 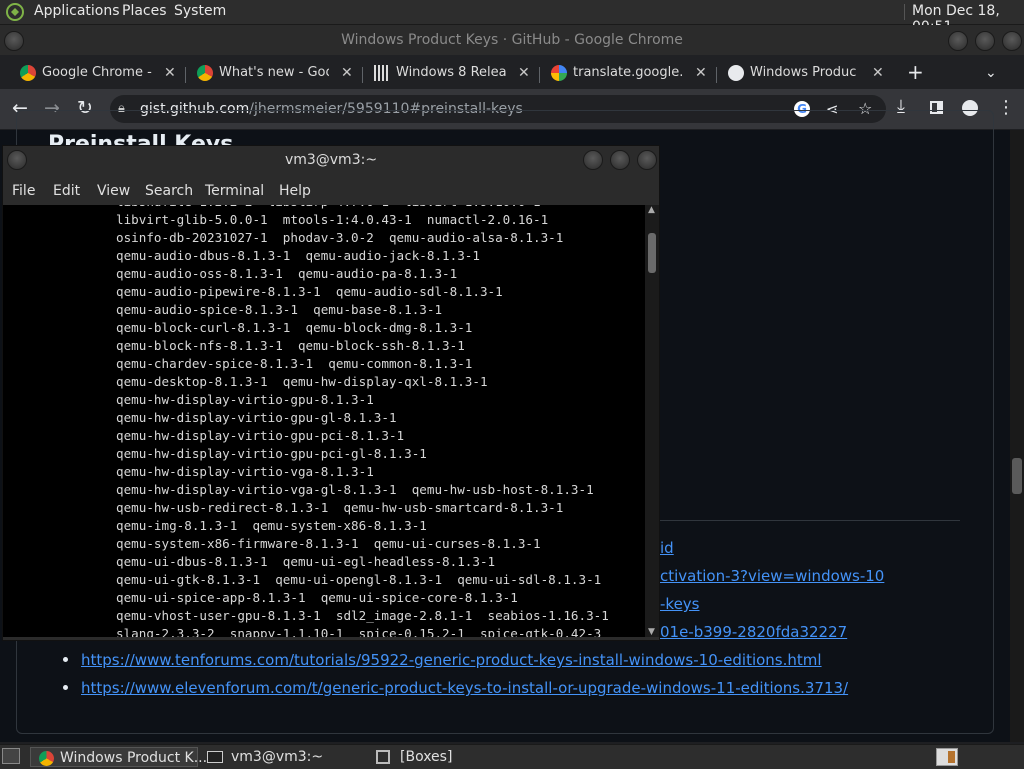 What do you see at coordinates (1017, 476) in the screenshot?
I see `page-scrollbar-thumb` at bounding box center [1017, 476].